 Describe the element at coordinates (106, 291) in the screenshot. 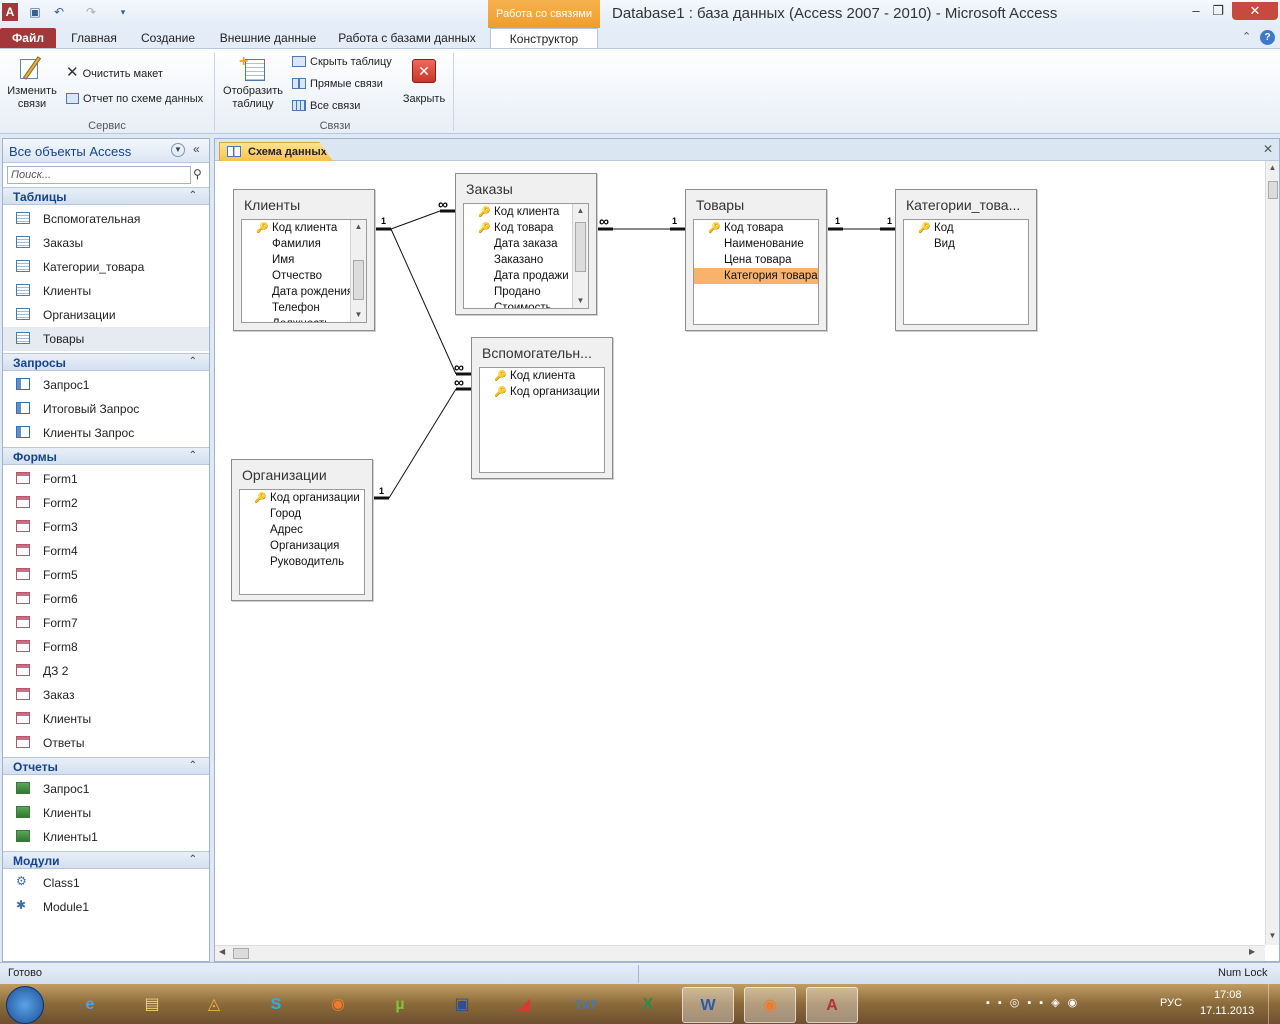

I see `nav-item-table: Клиенты` at that location.